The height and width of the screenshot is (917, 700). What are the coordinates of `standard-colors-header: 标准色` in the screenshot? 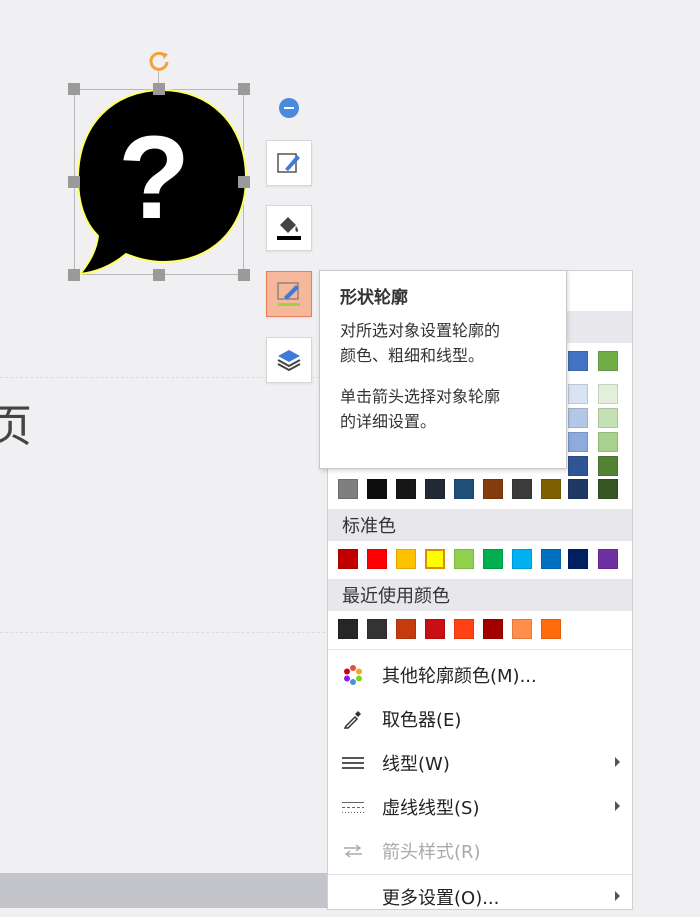 It's located at (480, 525).